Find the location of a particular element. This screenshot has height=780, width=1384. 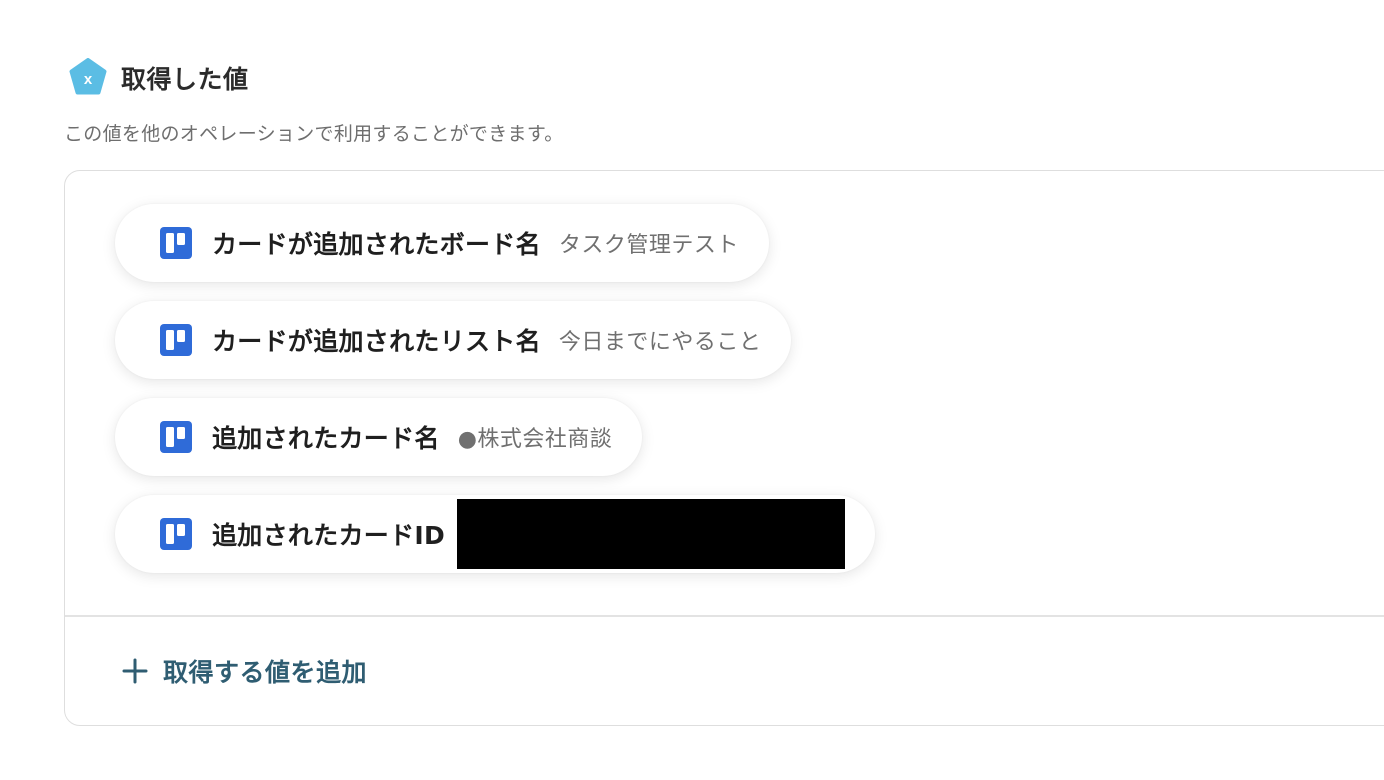

value-item-list-name: カードが追加されたリスト名 今日までにやること is located at coordinates (453, 340).